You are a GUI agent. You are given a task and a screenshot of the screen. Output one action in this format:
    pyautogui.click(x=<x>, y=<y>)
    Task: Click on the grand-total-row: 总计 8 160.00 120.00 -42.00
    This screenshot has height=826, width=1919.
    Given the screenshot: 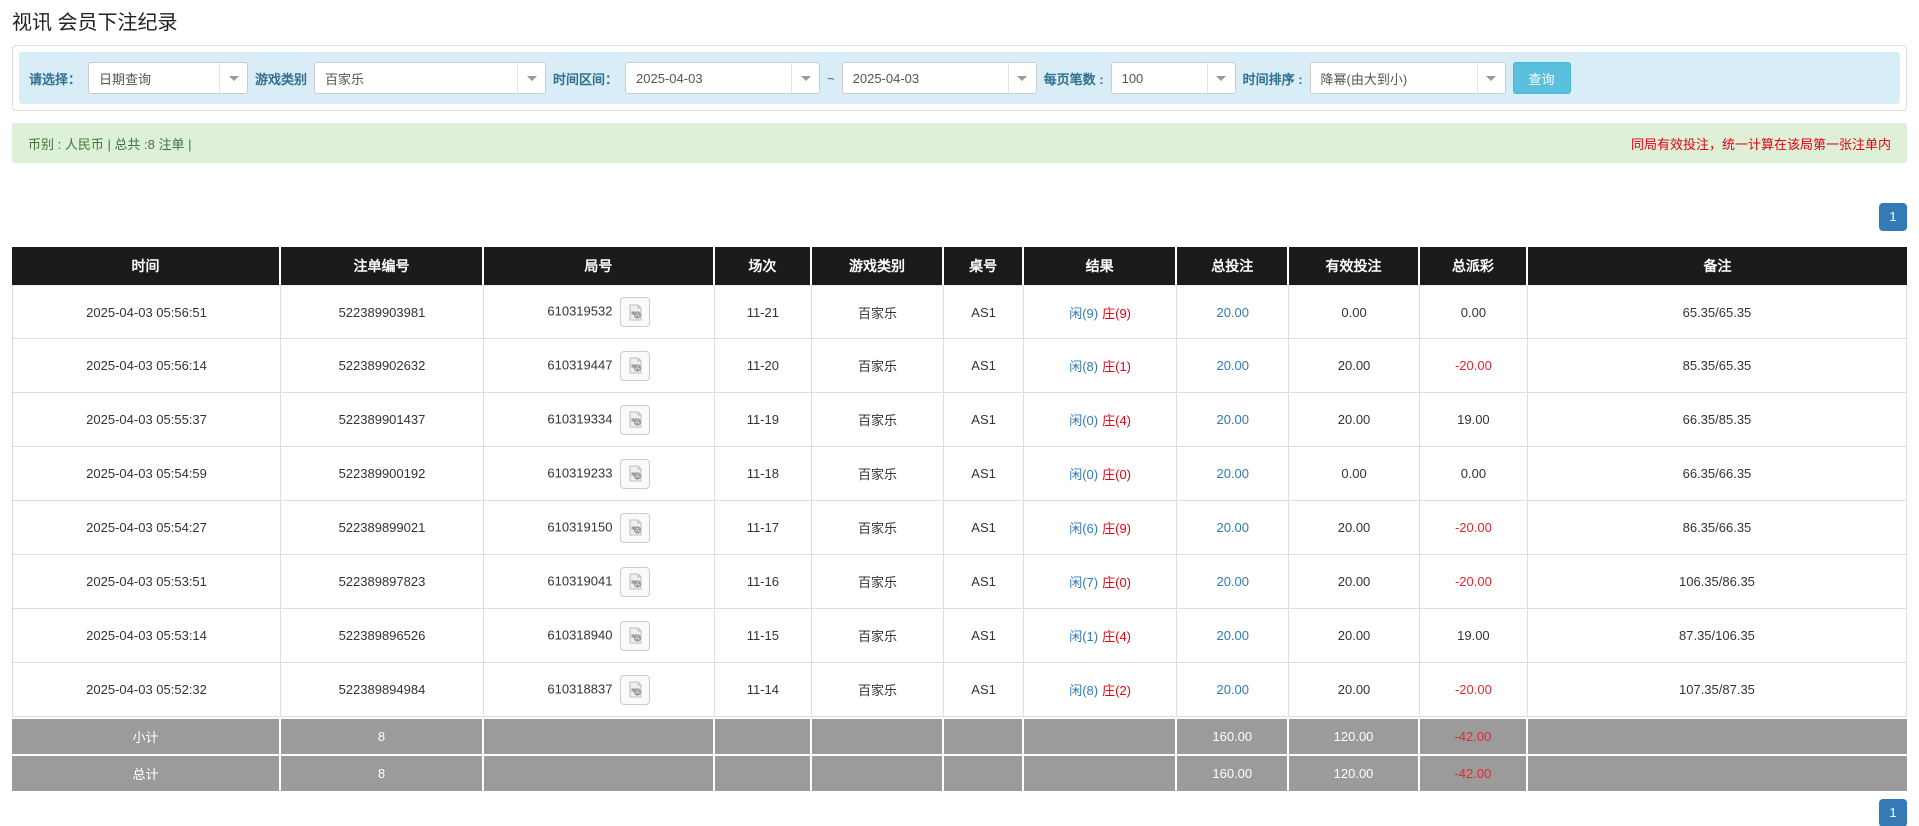 What is the action you would take?
    pyautogui.click(x=959, y=772)
    